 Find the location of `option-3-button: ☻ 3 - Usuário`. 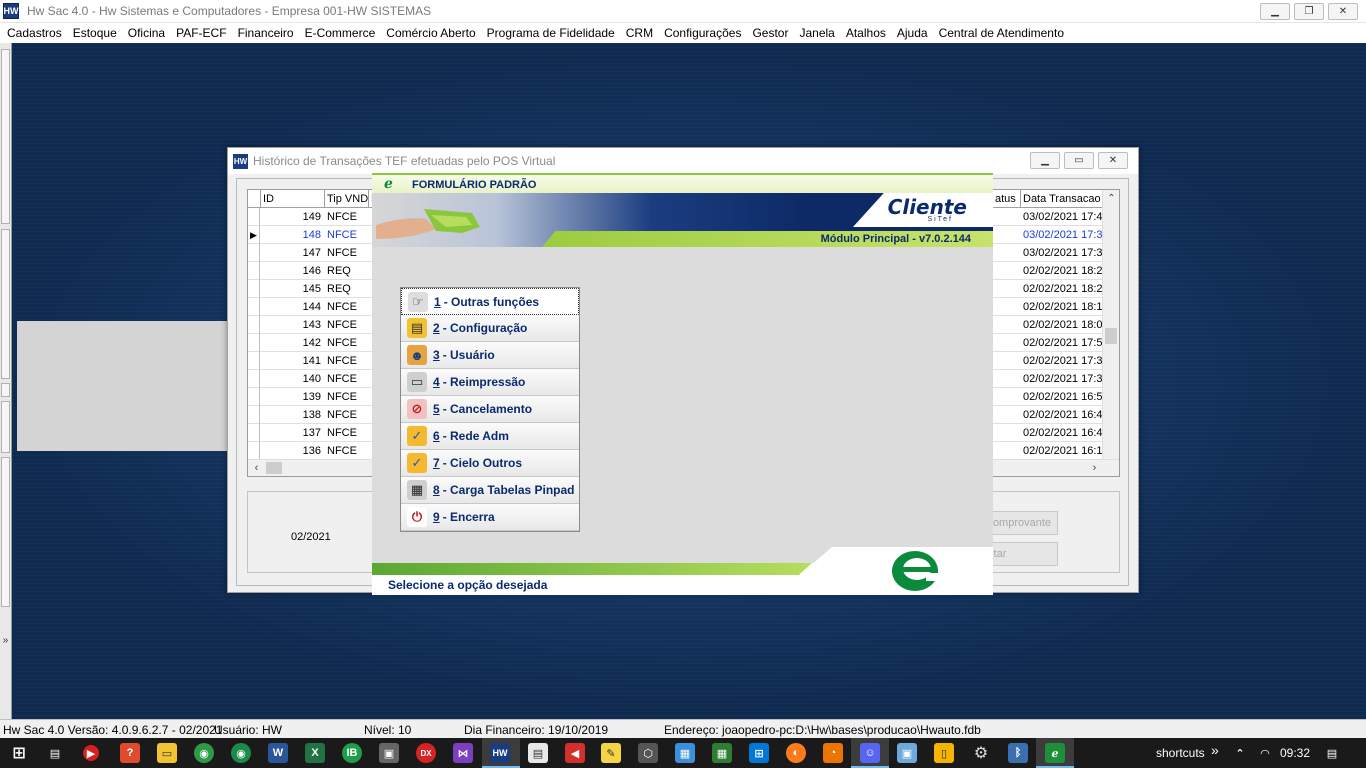

option-3-button: ☻ 3 - Usuário is located at coordinates (490, 355).